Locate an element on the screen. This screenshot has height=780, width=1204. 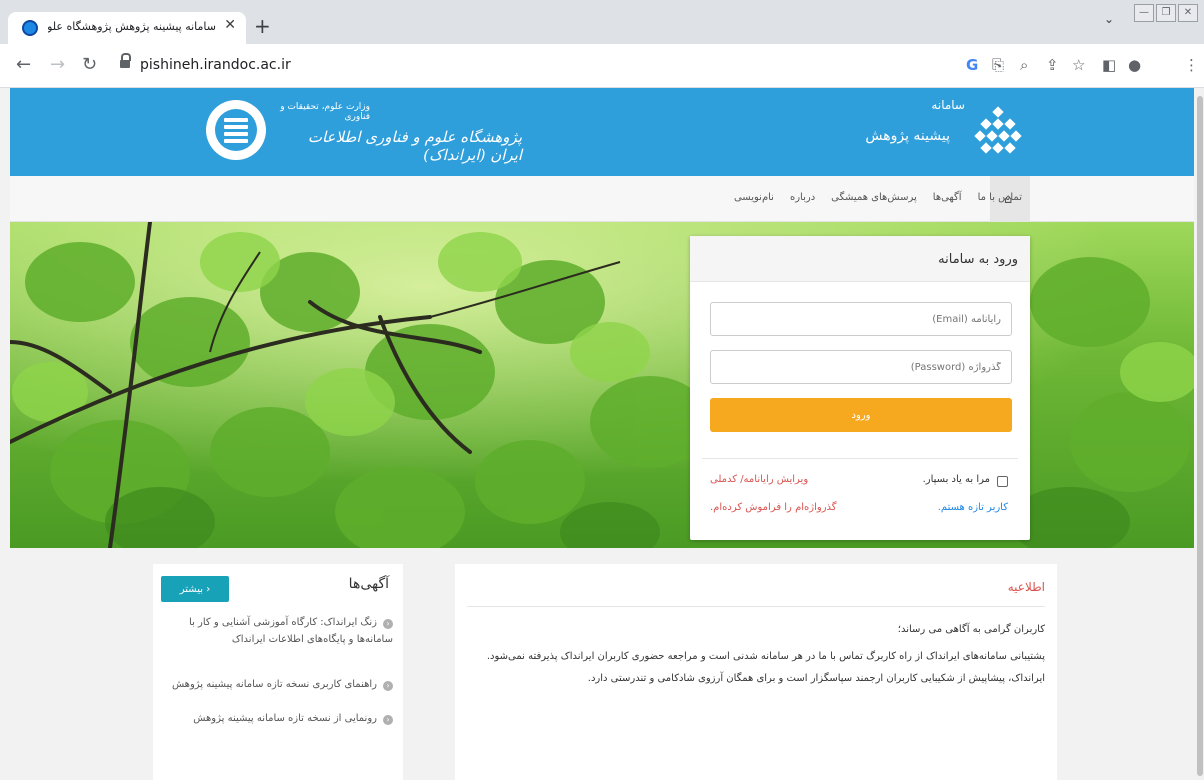
maximize-icon: ❐ is located at coordinates (1166, 13).